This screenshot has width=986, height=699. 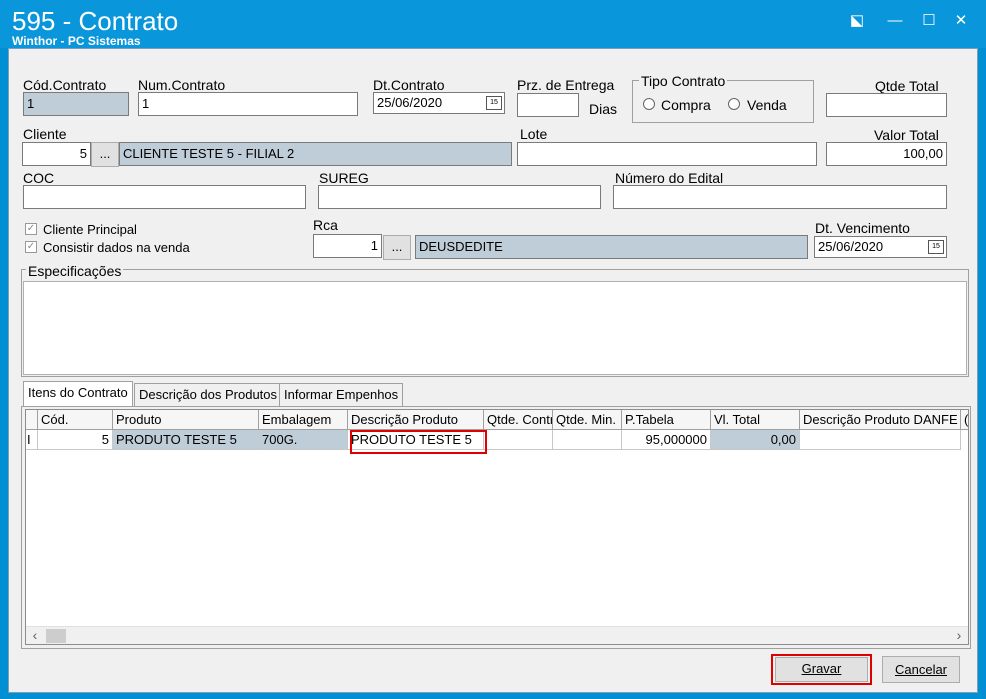 I want to click on qtde-total-label: Qtde Total, so click(x=907, y=86).